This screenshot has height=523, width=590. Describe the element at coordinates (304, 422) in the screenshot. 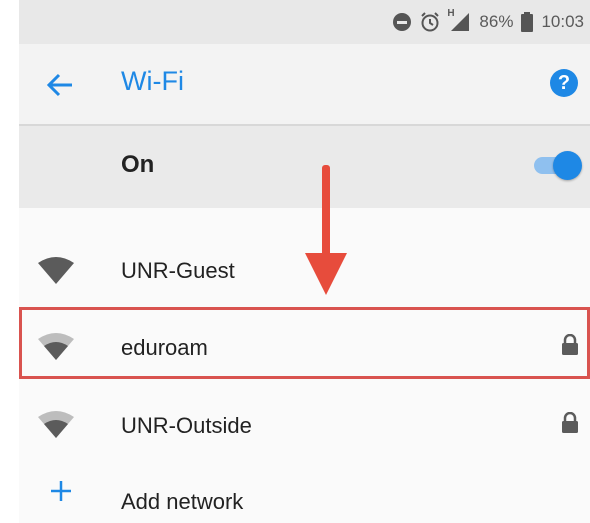

I see `network-item-unr-outside: UNR-Outside` at that location.